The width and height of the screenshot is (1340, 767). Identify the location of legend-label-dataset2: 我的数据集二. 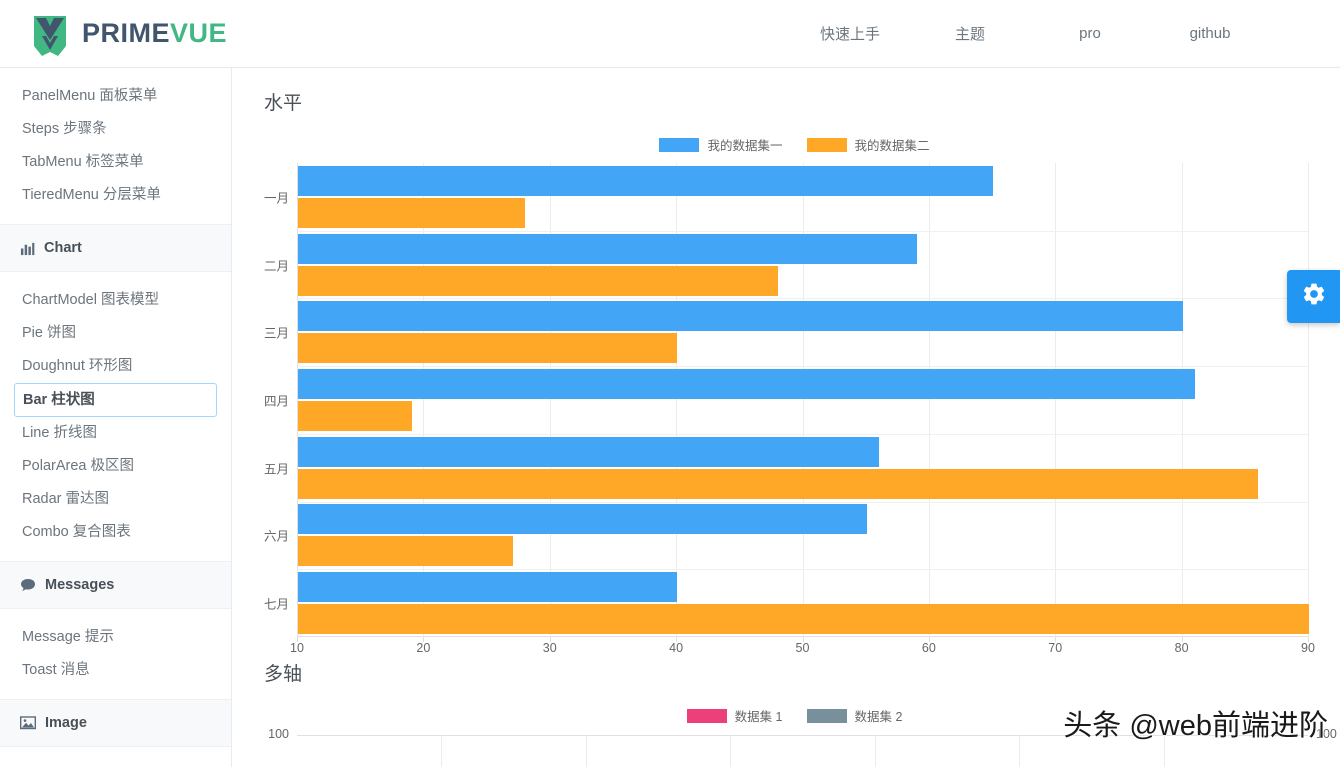
(892, 146).